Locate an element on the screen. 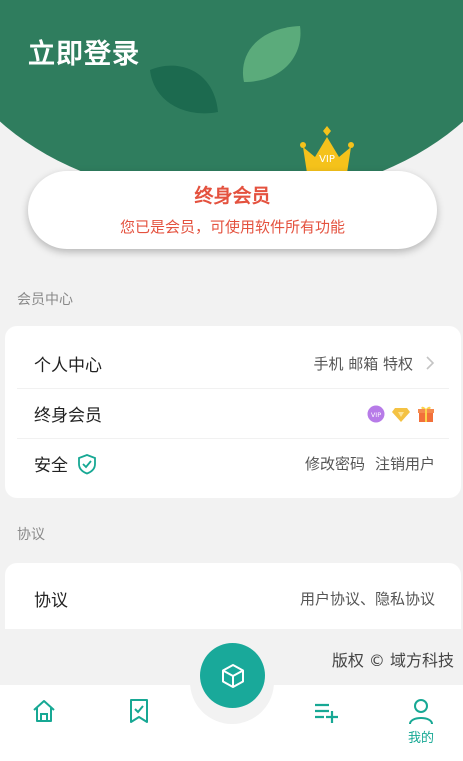 This screenshot has height=761, width=463. user-icon is located at coordinates (421, 712).